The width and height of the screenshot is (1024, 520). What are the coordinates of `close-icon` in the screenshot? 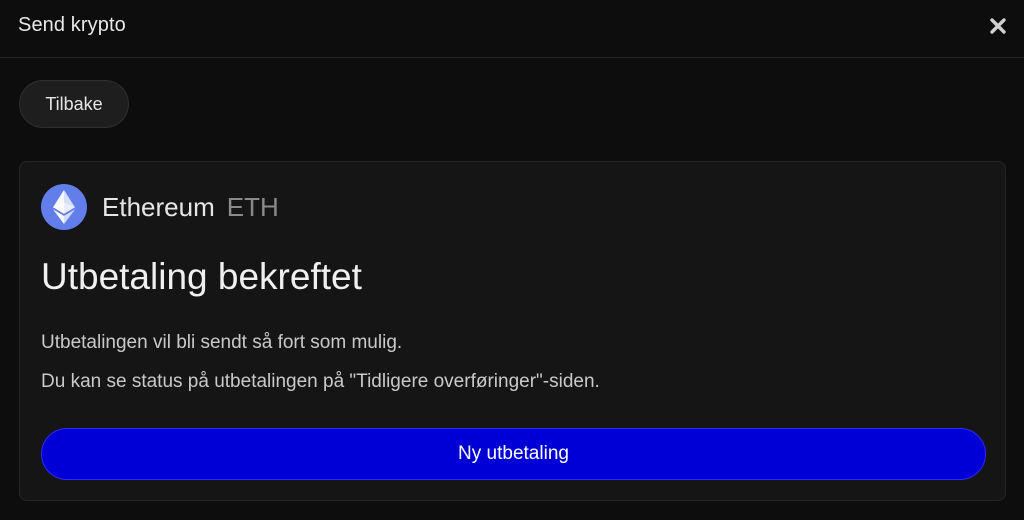 It's located at (998, 26).